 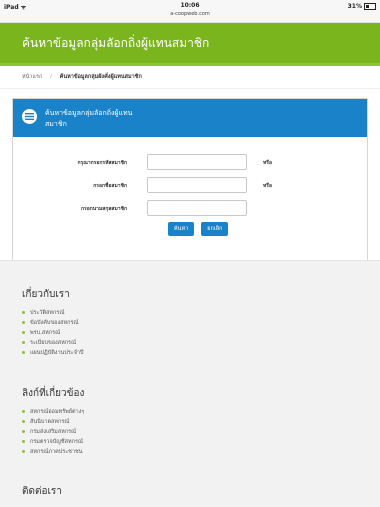 What do you see at coordinates (197, 162) in the screenshot?
I see `member-id-input` at bounding box center [197, 162].